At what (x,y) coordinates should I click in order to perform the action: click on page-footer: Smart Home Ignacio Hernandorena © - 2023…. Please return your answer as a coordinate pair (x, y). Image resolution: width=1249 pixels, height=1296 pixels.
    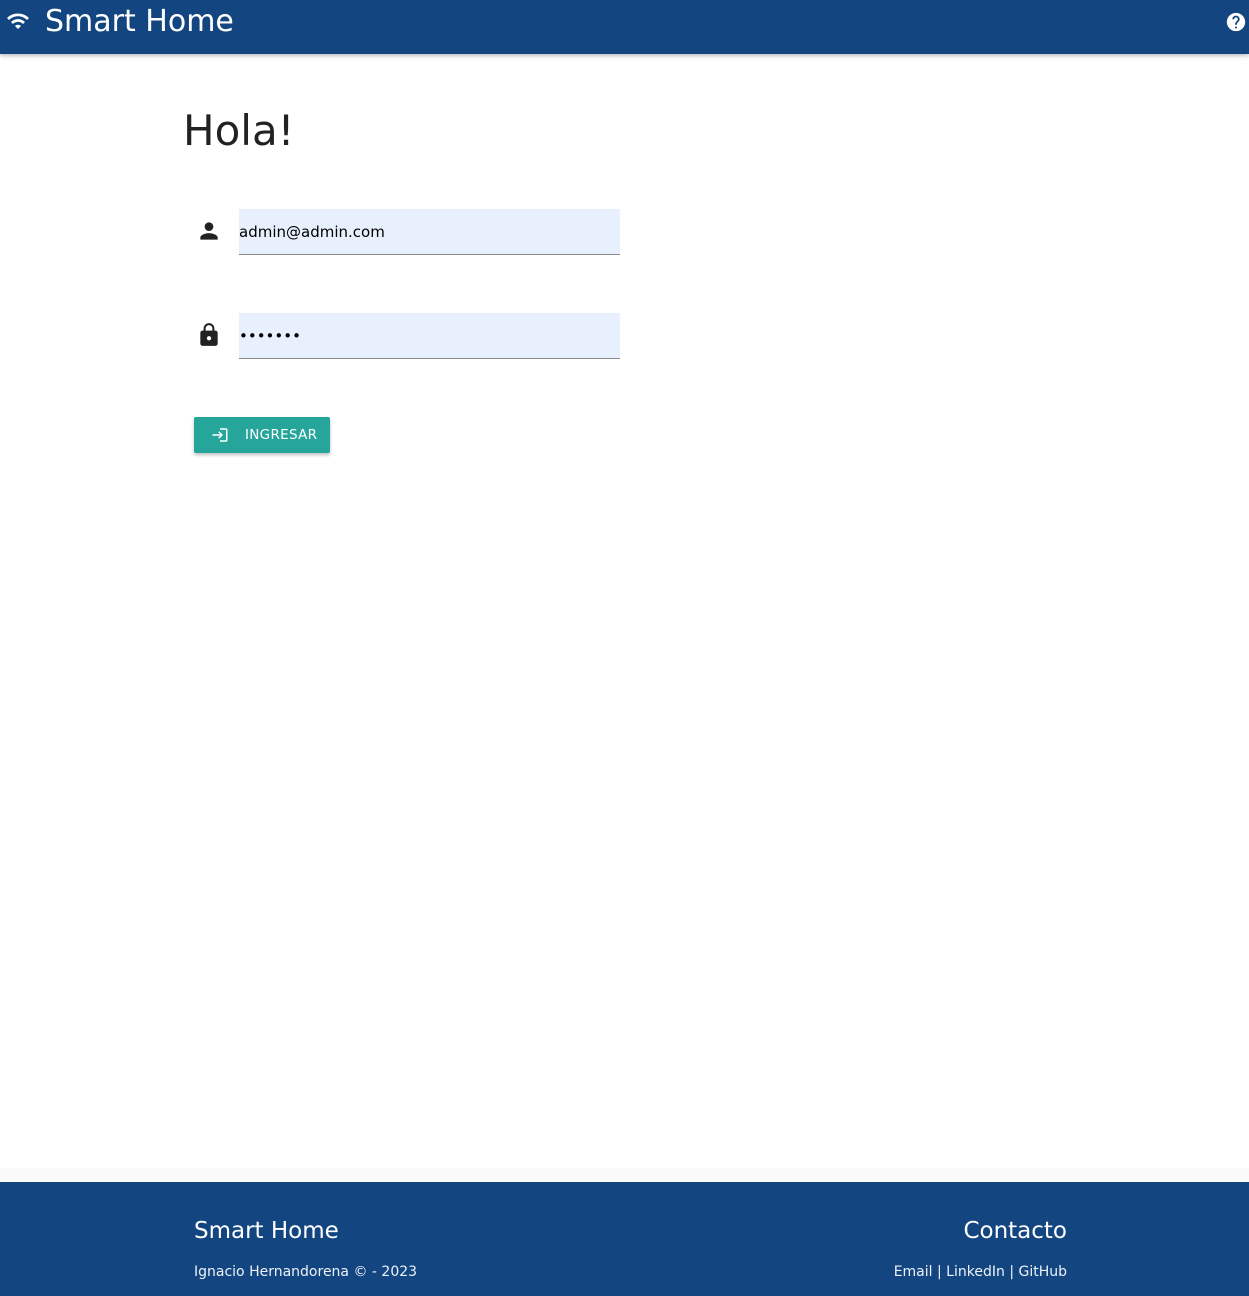
    Looking at the image, I should click on (624, 1239).